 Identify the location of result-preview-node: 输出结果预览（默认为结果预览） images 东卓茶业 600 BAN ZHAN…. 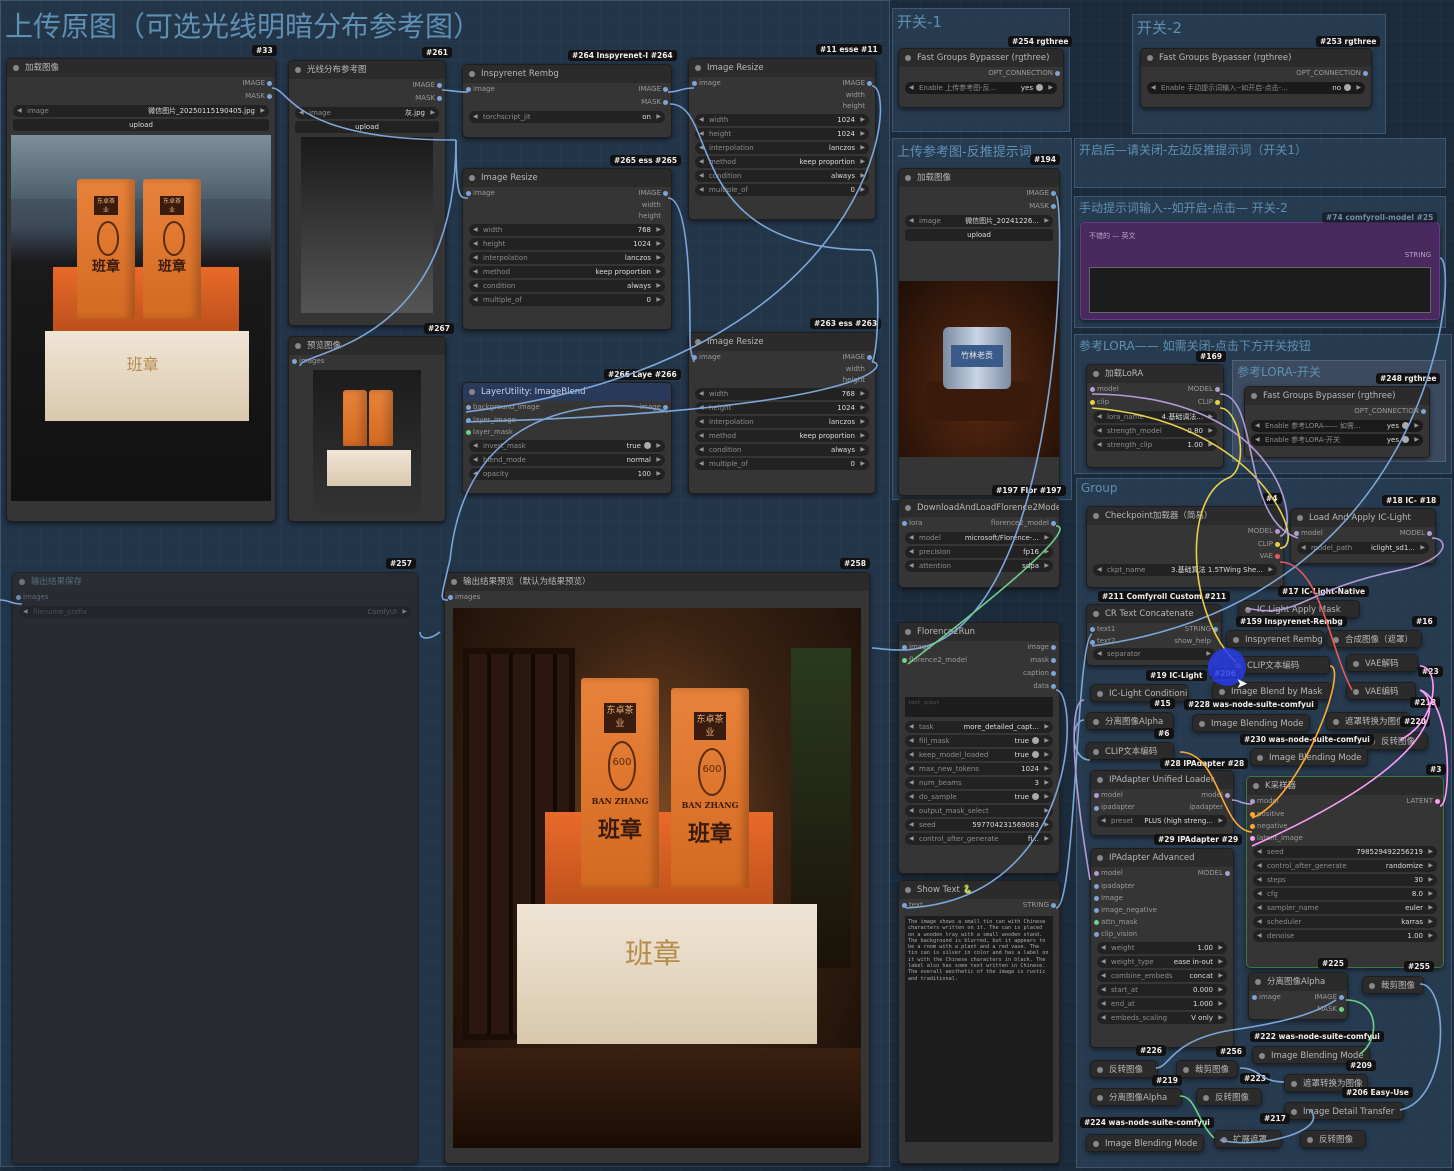
(657, 868).